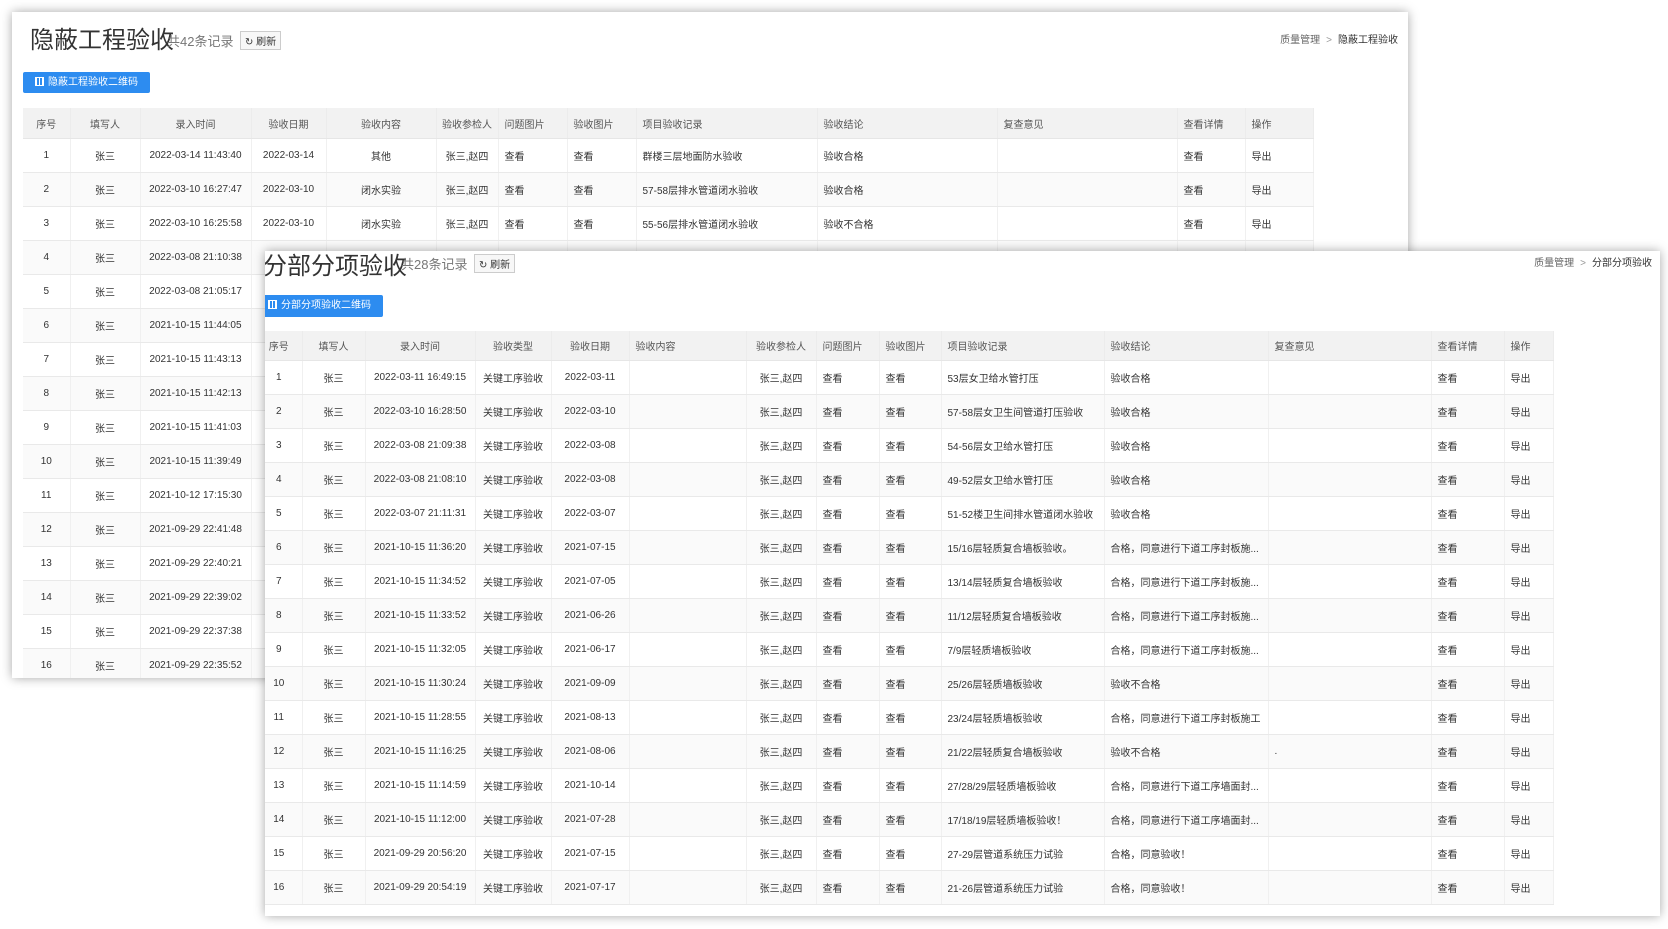  What do you see at coordinates (727, 123) in the screenshot?
I see `column-header: 项目验收记录` at bounding box center [727, 123].